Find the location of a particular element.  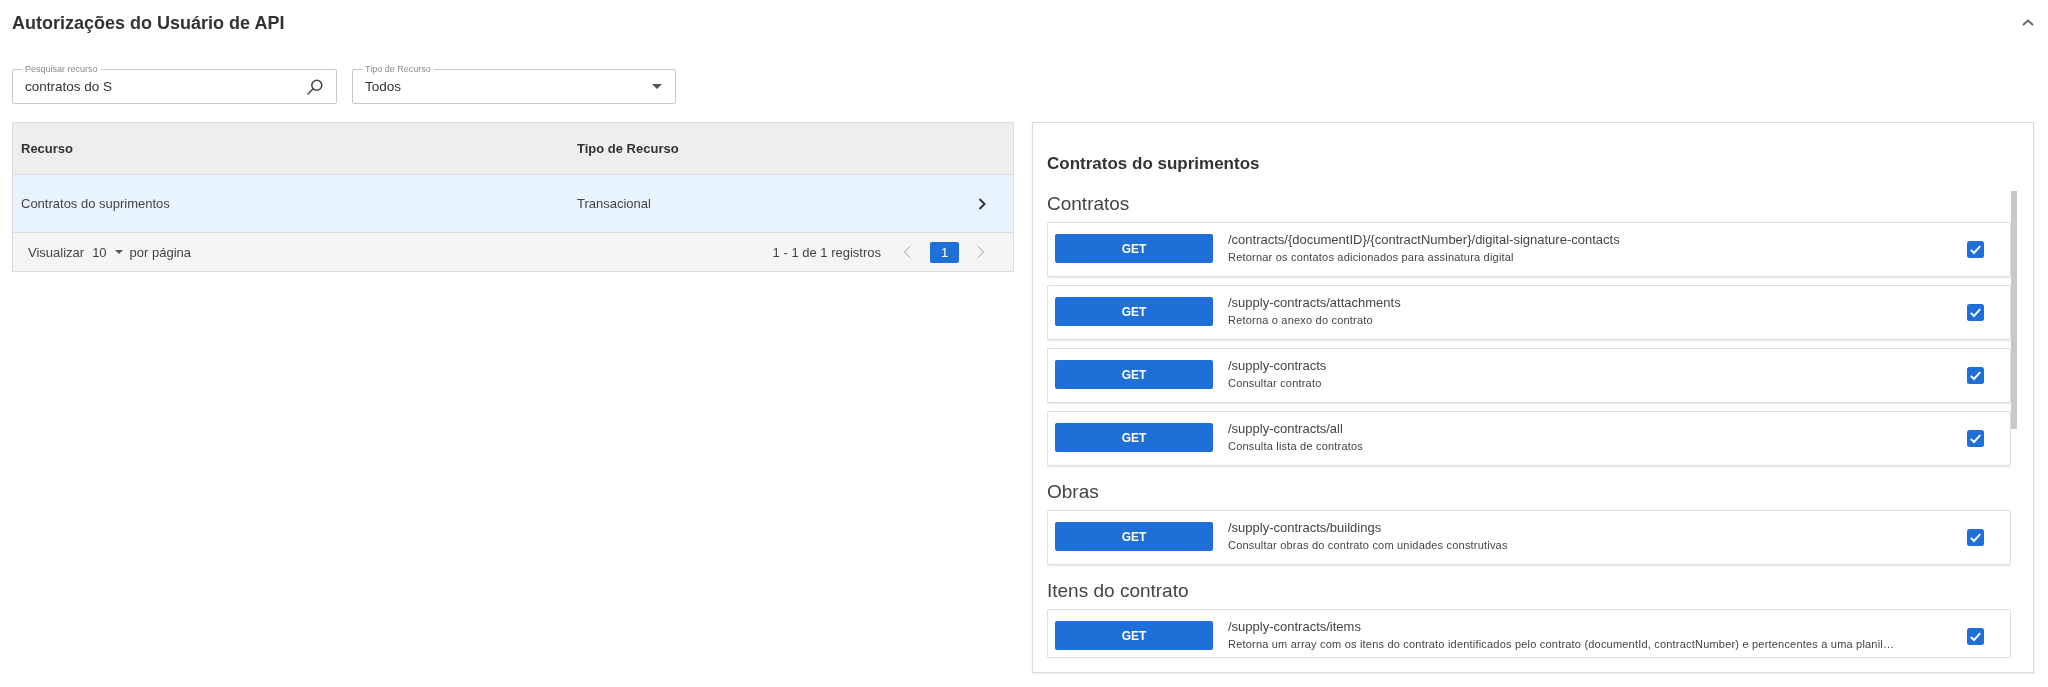

records-range: 1 - 1 de 1 registros is located at coordinates (826, 252).